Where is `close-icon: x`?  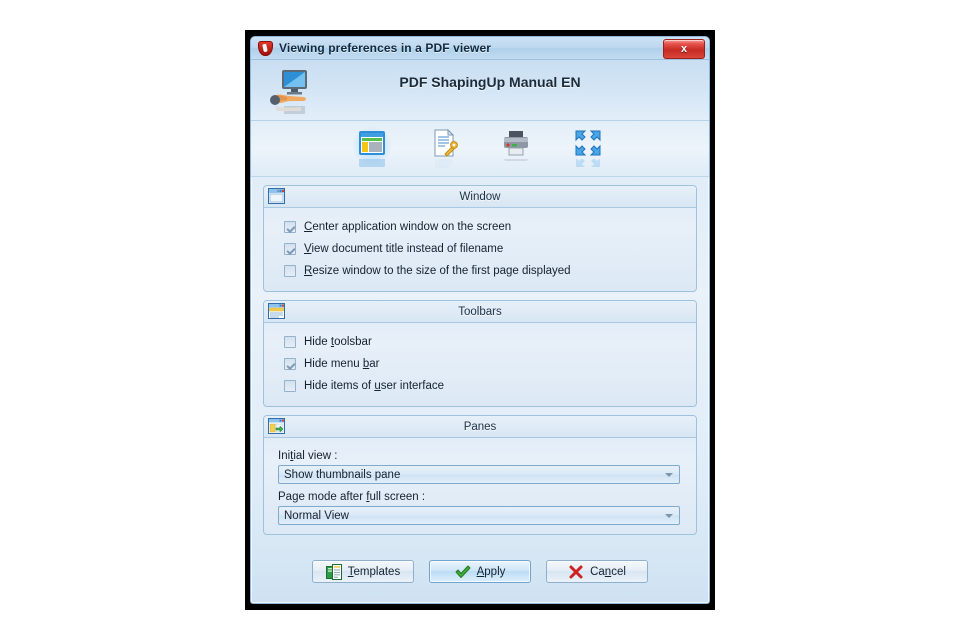 close-icon: x is located at coordinates (684, 48).